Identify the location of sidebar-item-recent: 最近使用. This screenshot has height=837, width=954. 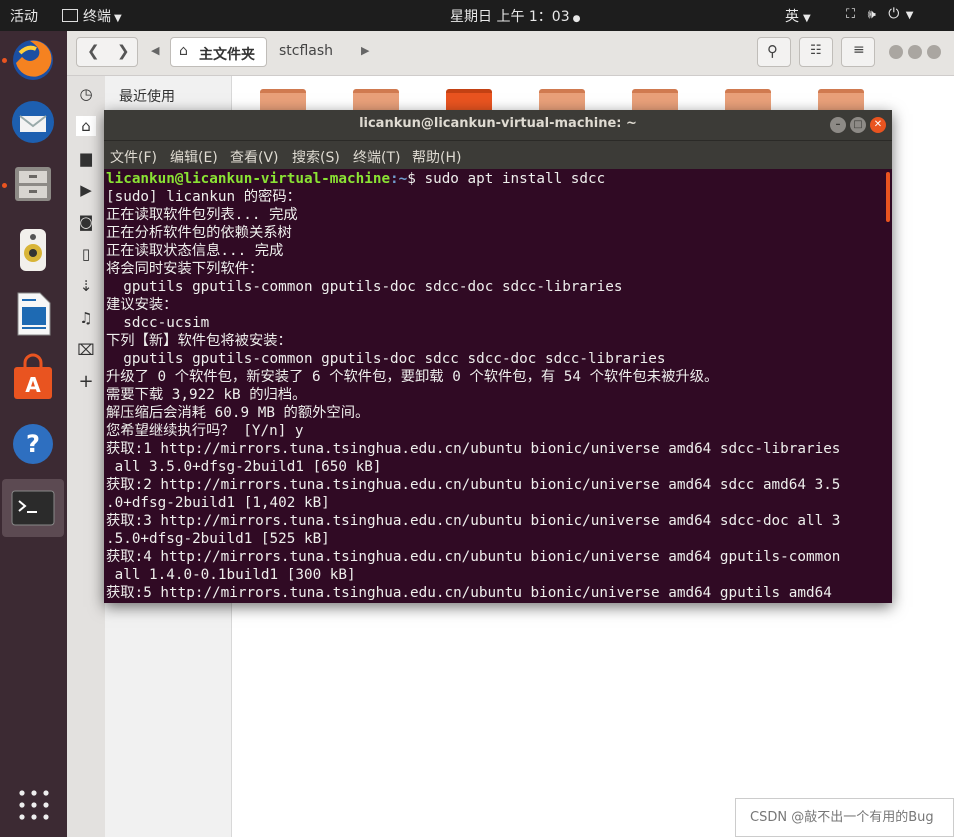
(147, 96).